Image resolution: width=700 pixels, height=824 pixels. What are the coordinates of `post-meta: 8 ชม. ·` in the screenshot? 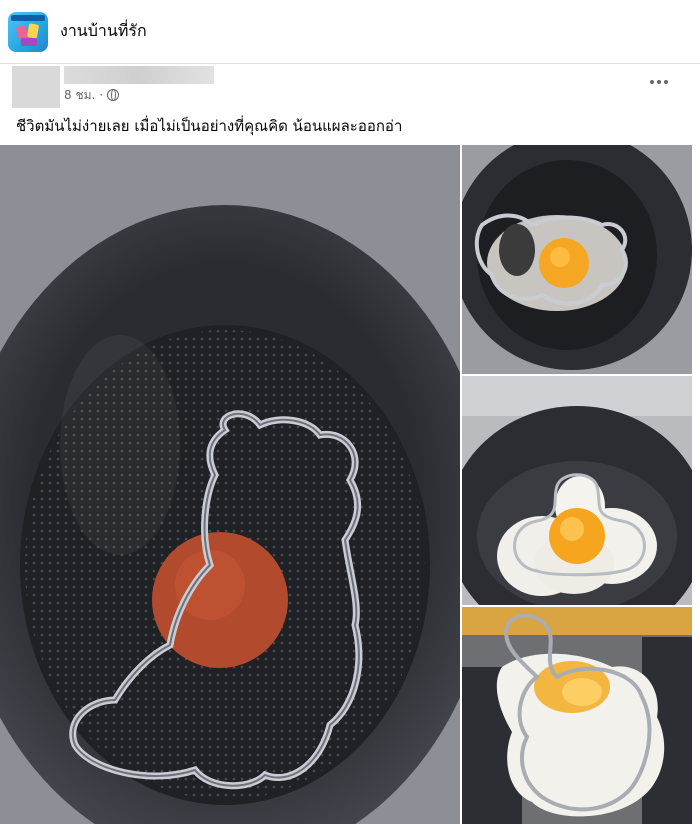 It's located at (92, 95).